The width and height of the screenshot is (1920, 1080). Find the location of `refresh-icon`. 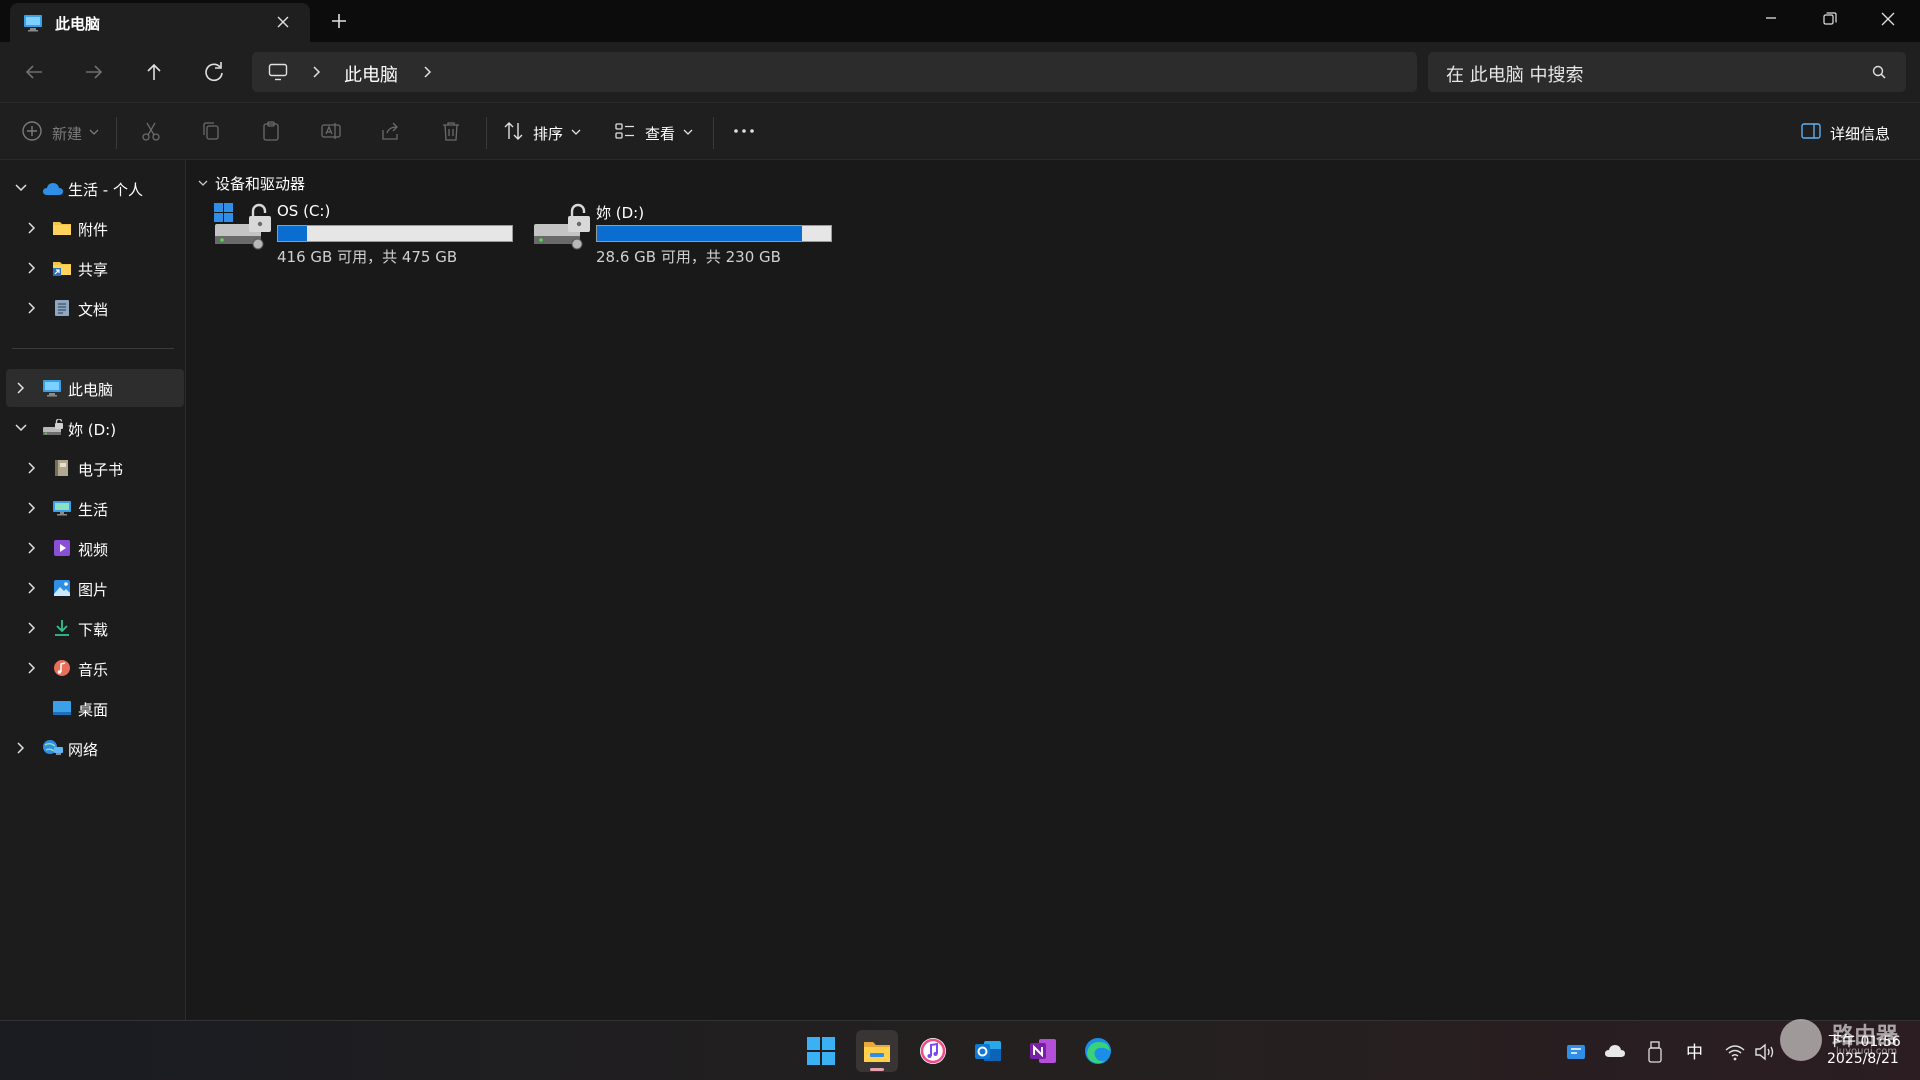

refresh-icon is located at coordinates (214, 72).